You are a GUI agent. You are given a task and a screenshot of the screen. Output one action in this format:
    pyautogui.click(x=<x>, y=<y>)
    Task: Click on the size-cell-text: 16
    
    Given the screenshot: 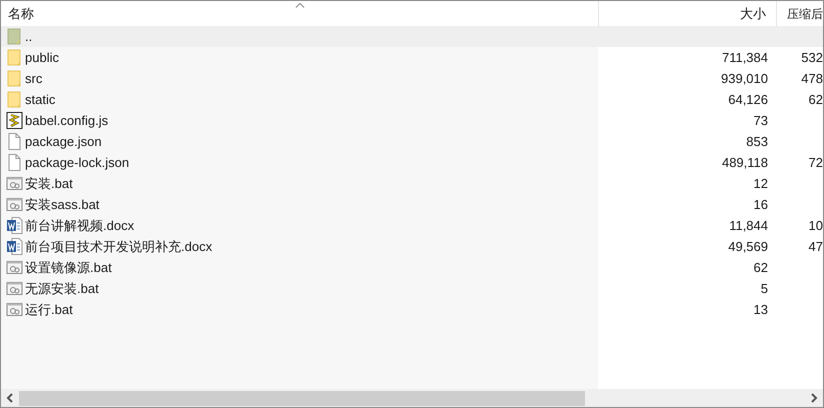 What is the action you would take?
    pyautogui.click(x=761, y=205)
    